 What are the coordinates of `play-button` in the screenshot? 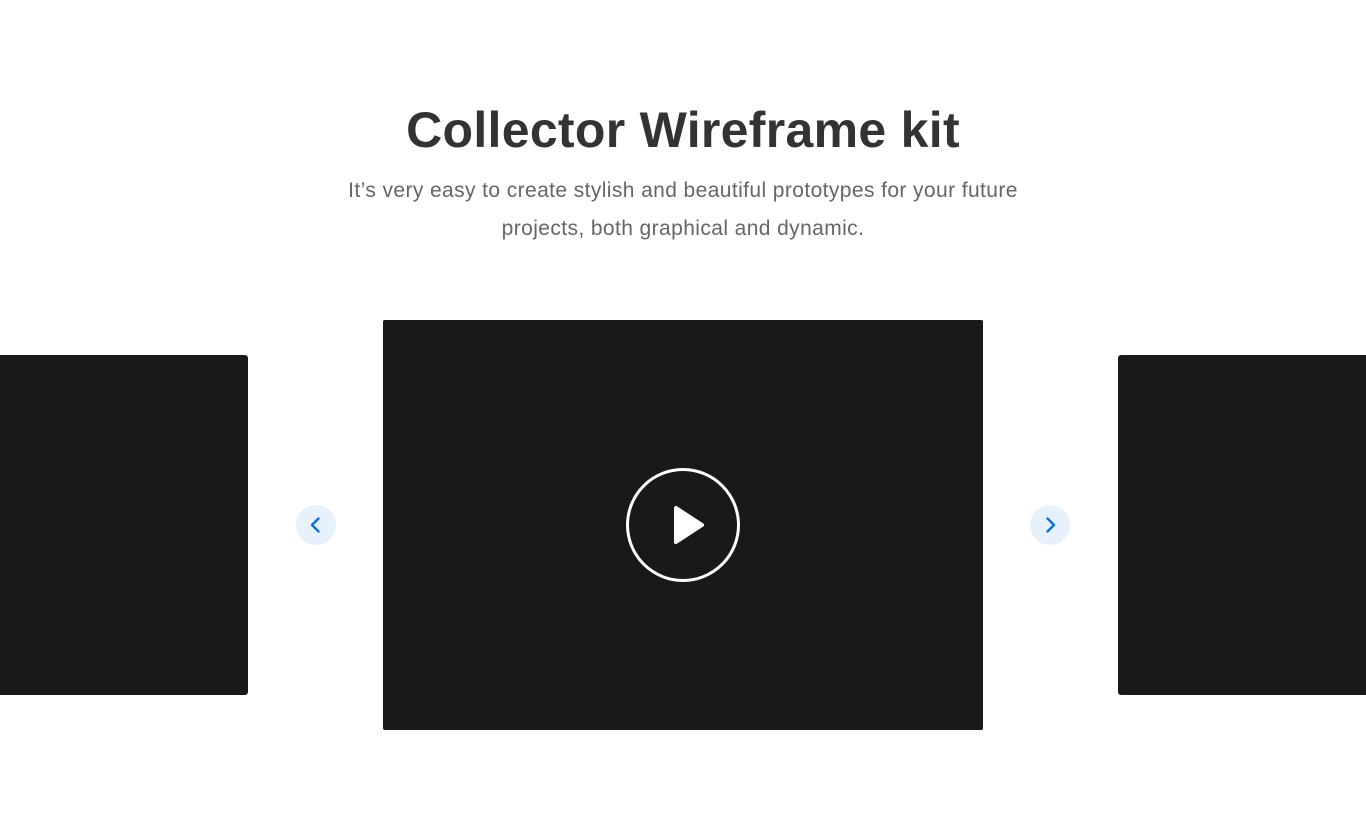 It's located at (683, 525).